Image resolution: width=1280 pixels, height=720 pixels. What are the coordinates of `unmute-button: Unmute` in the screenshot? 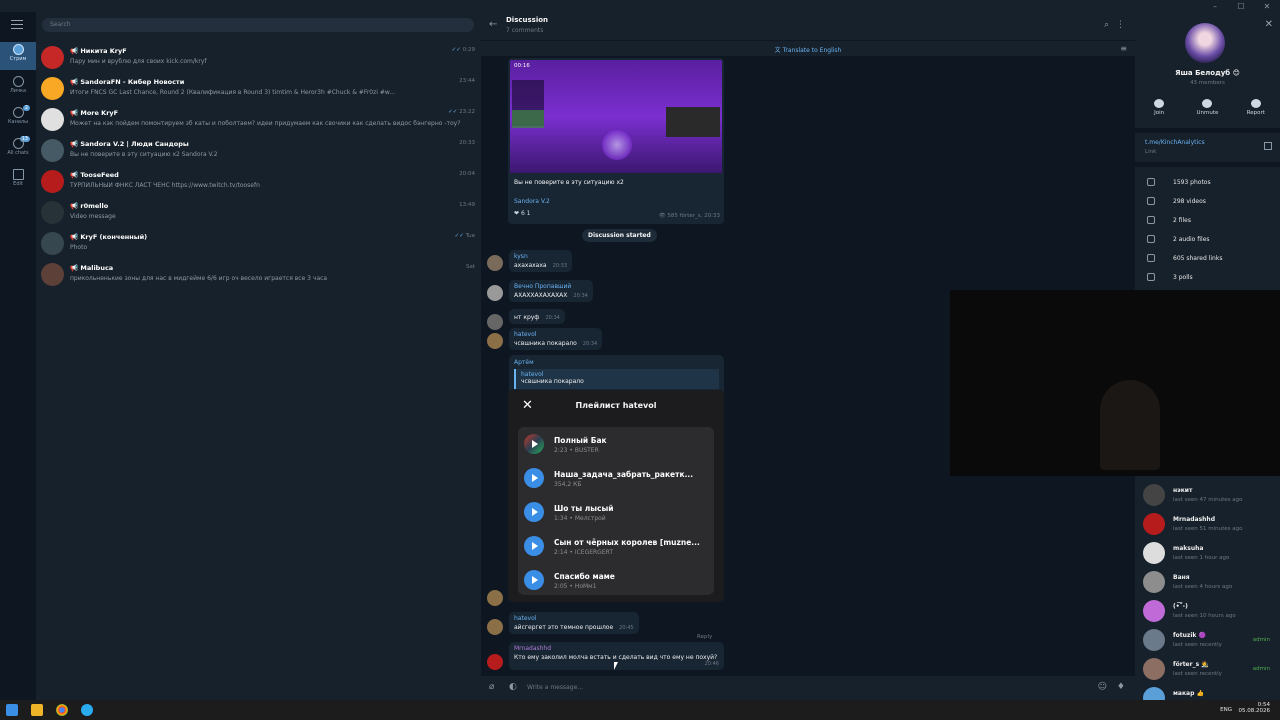 It's located at (1207, 111).